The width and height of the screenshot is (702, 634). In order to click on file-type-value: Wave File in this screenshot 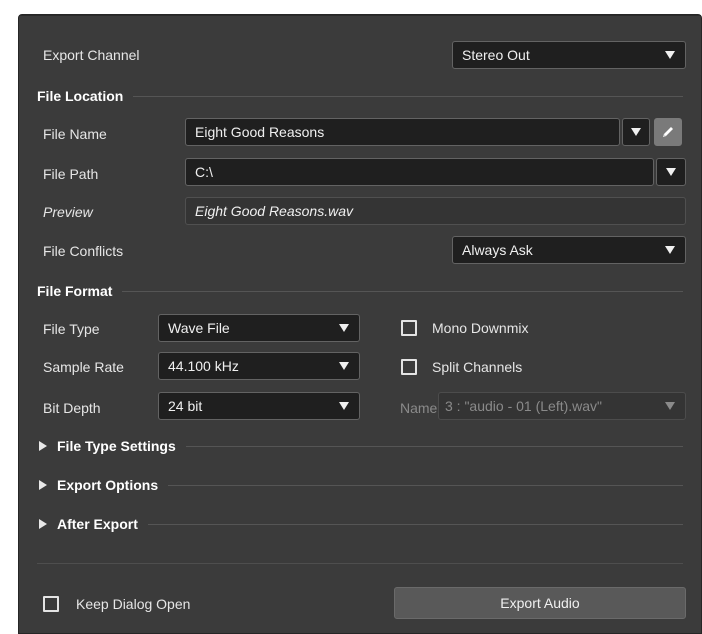, I will do `click(199, 328)`.